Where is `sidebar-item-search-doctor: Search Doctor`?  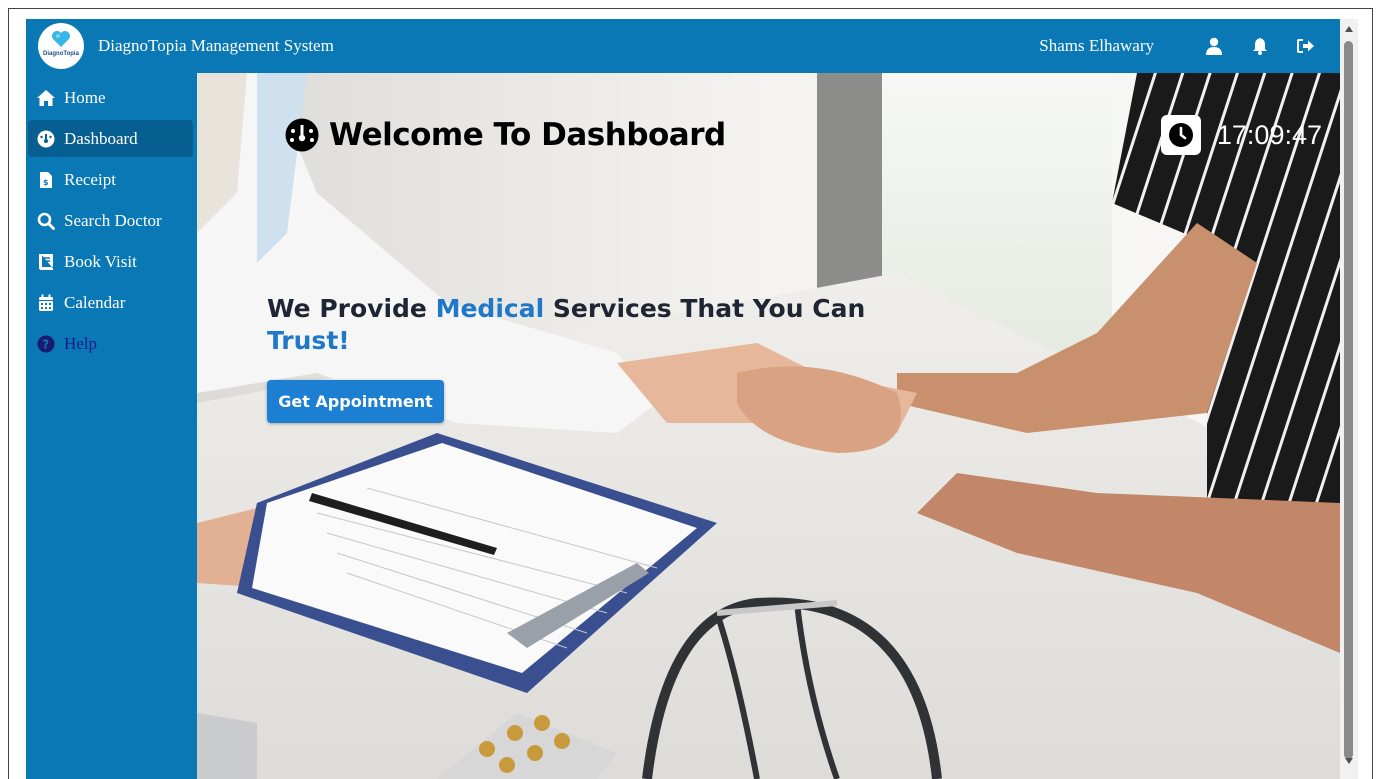
sidebar-item-search-doctor: Search Doctor is located at coordinates (110, 220).